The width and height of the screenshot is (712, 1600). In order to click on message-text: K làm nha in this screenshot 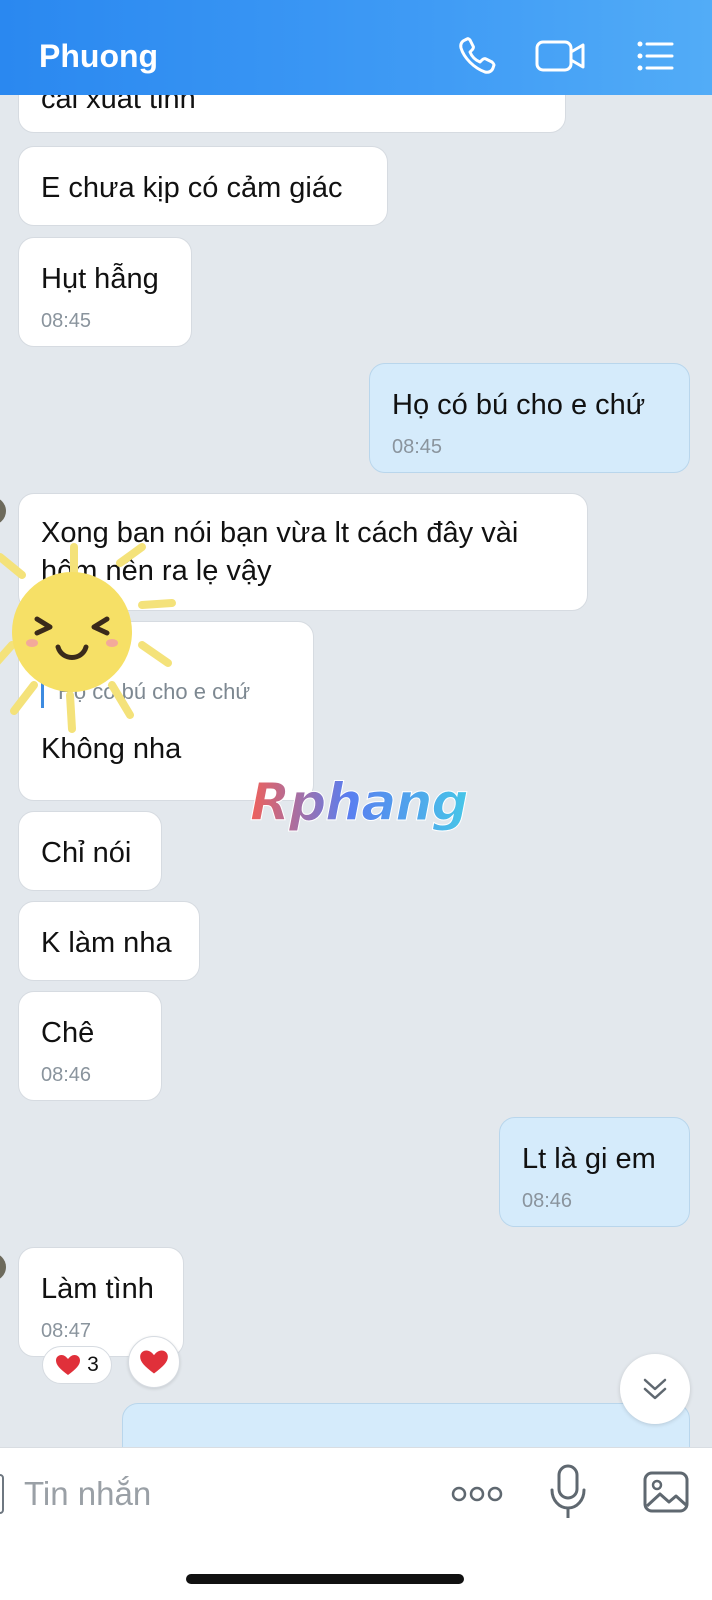, I will do `click(106, 943)`.